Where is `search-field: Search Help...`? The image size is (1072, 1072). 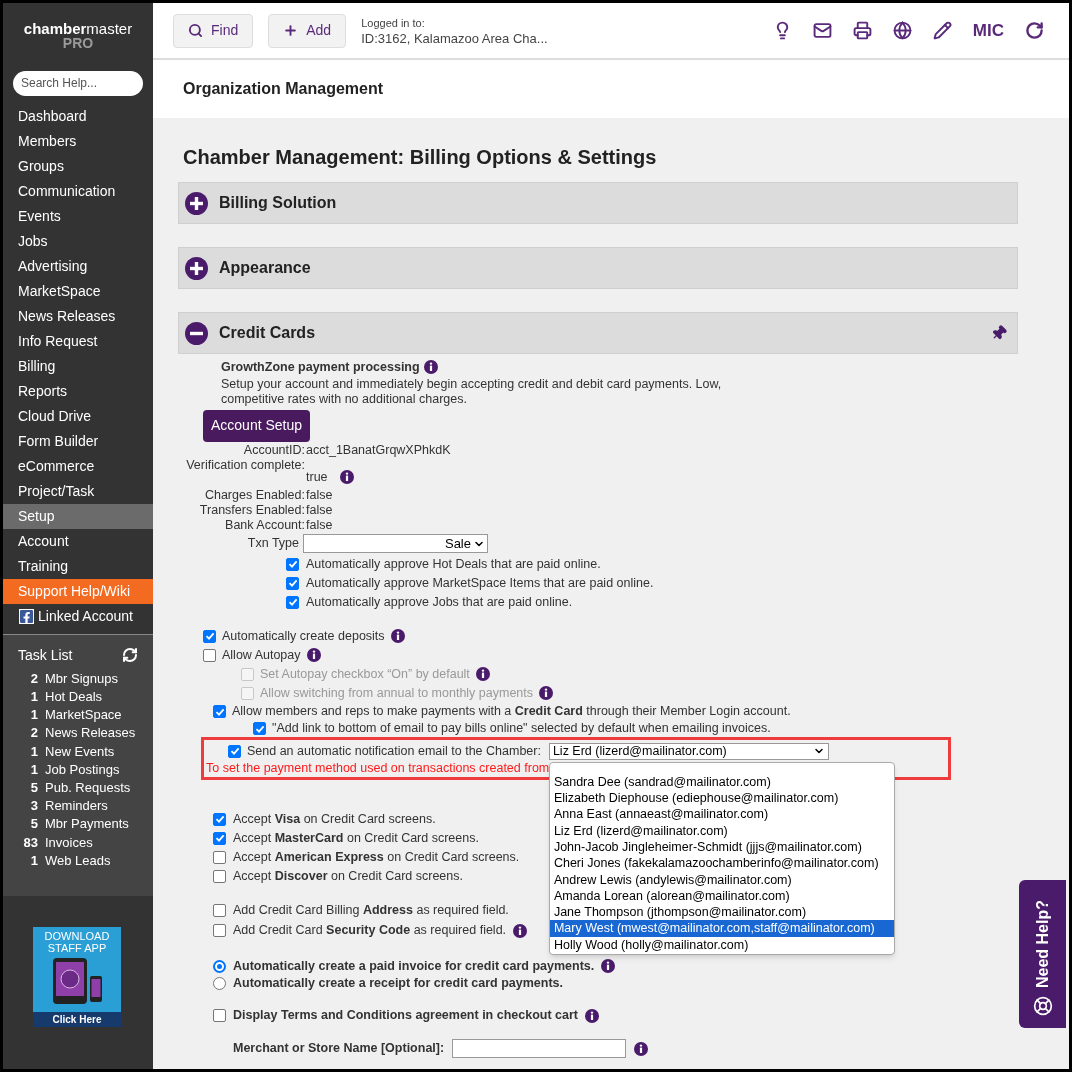 search-field: Search Help... is located at coordinates (78, 83).